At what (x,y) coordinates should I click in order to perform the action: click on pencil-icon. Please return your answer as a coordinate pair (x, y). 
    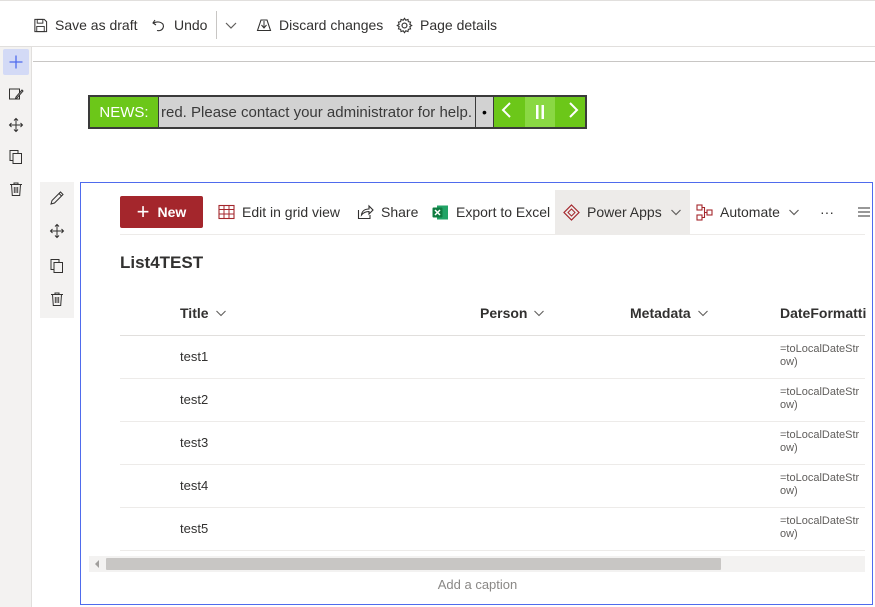
    Looking at the image, I should click on (57, 198).